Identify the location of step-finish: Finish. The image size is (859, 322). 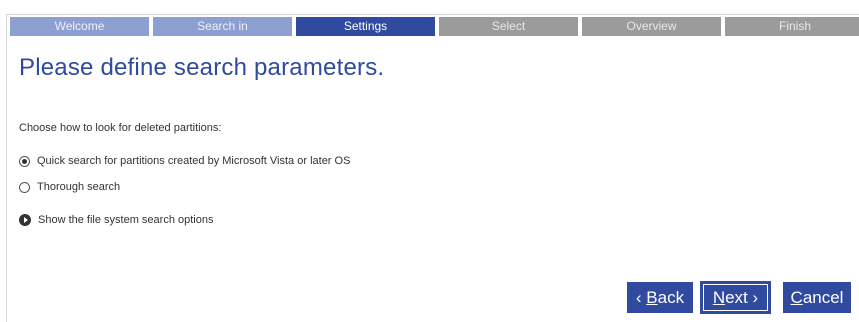
(792, 26).